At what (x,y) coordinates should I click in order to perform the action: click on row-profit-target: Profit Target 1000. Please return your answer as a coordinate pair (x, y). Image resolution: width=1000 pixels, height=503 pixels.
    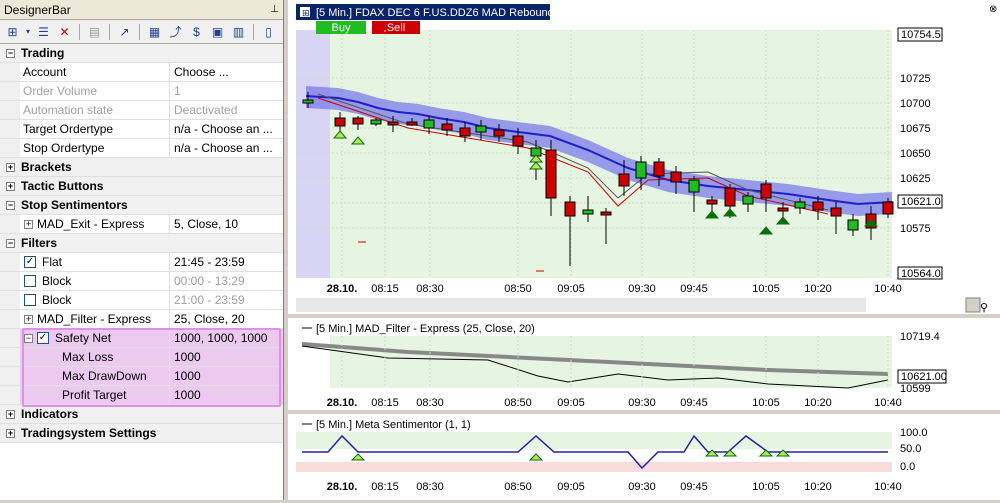
    Looking at the image, I should click on (141, 395).